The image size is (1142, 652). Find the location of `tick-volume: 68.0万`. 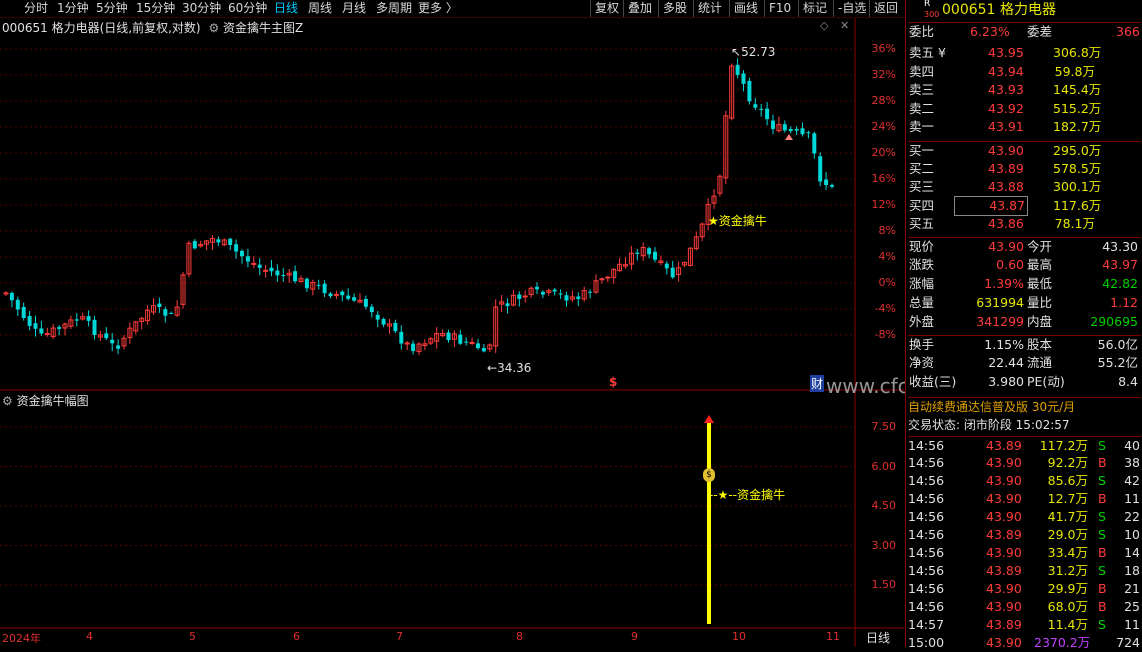

tick-volume: 68.0万 is located at coordinates (1067, 606).